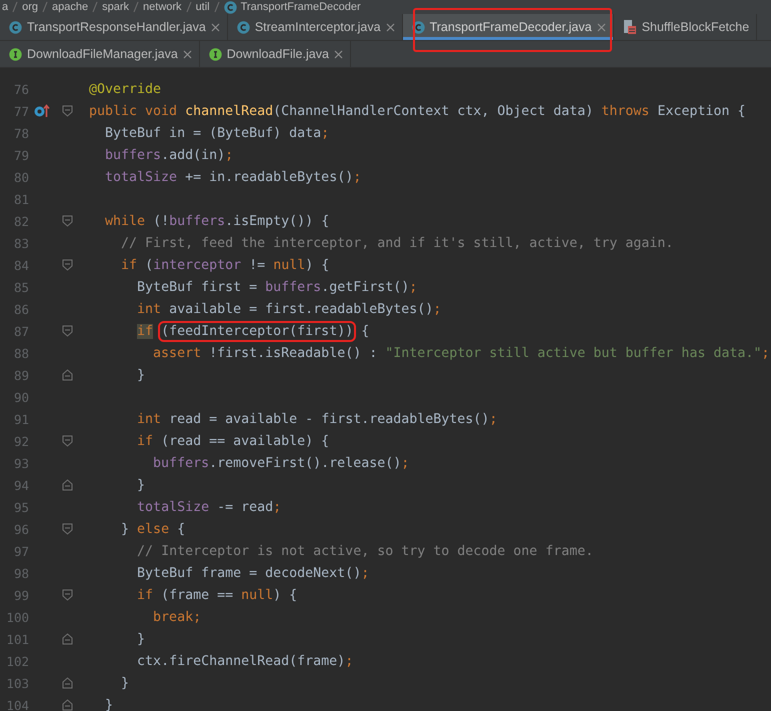  What do you see at coordinates (241, 661) in the screenshot?
I see `code-text: ctx.fireChannelRead(frame)` at bounding box center [241, 661].